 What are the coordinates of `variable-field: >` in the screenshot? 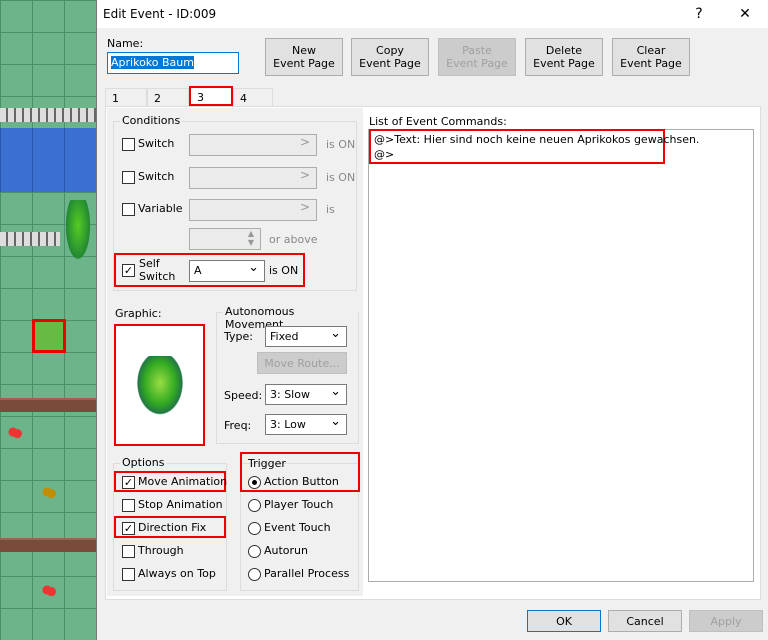 It's located at (253, 210).